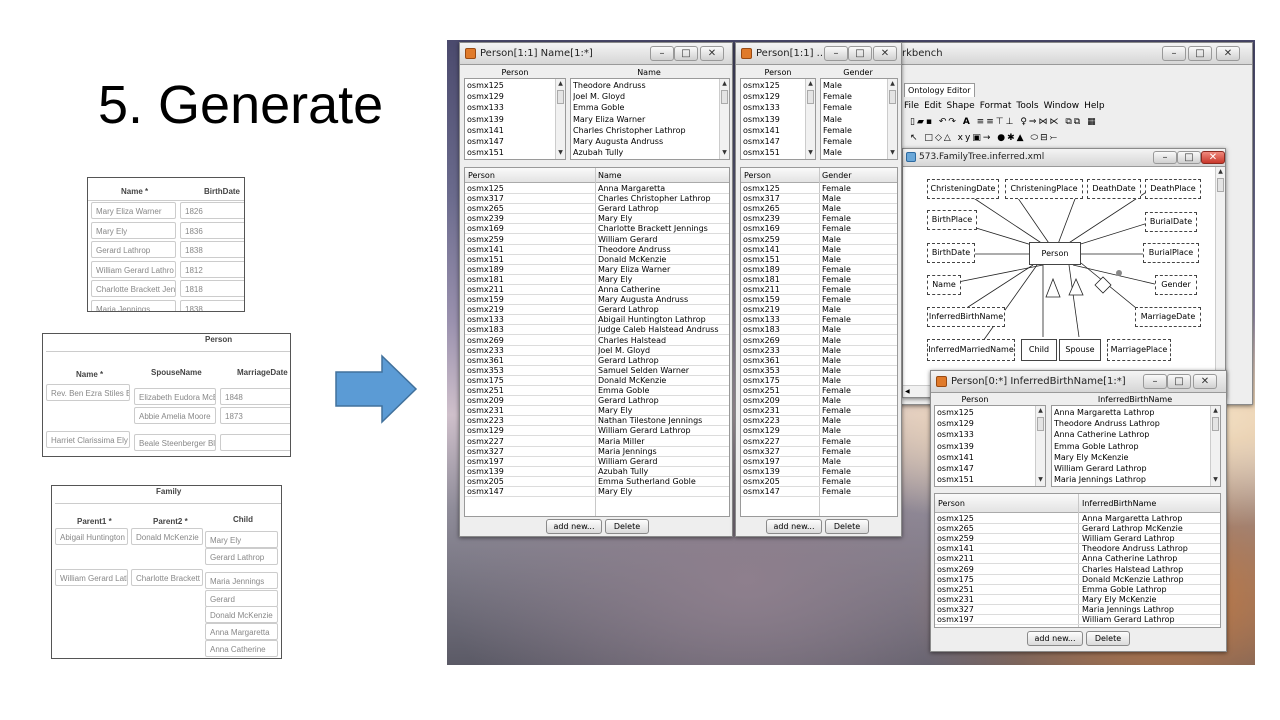 The width and height of the screenshot is (1280, 720). I want to click on table-row: osmx353 Male, so click(819, 371).